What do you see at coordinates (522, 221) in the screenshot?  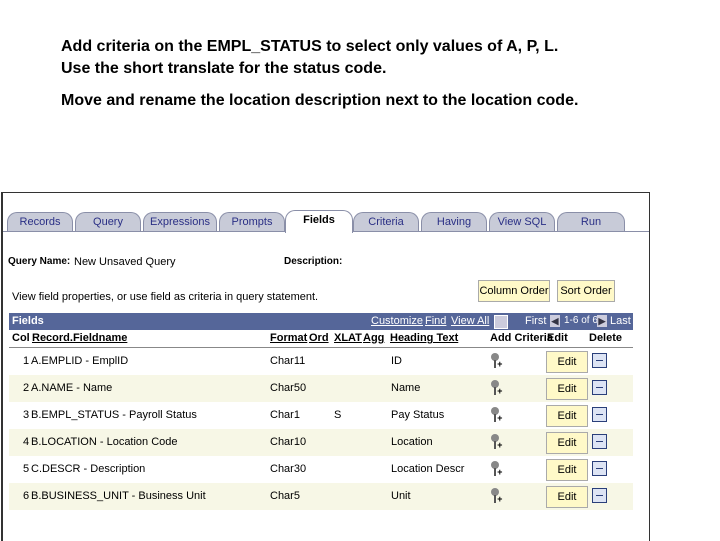 I see `tab-view-sql: View SQL` at bounding box center [522, 221].